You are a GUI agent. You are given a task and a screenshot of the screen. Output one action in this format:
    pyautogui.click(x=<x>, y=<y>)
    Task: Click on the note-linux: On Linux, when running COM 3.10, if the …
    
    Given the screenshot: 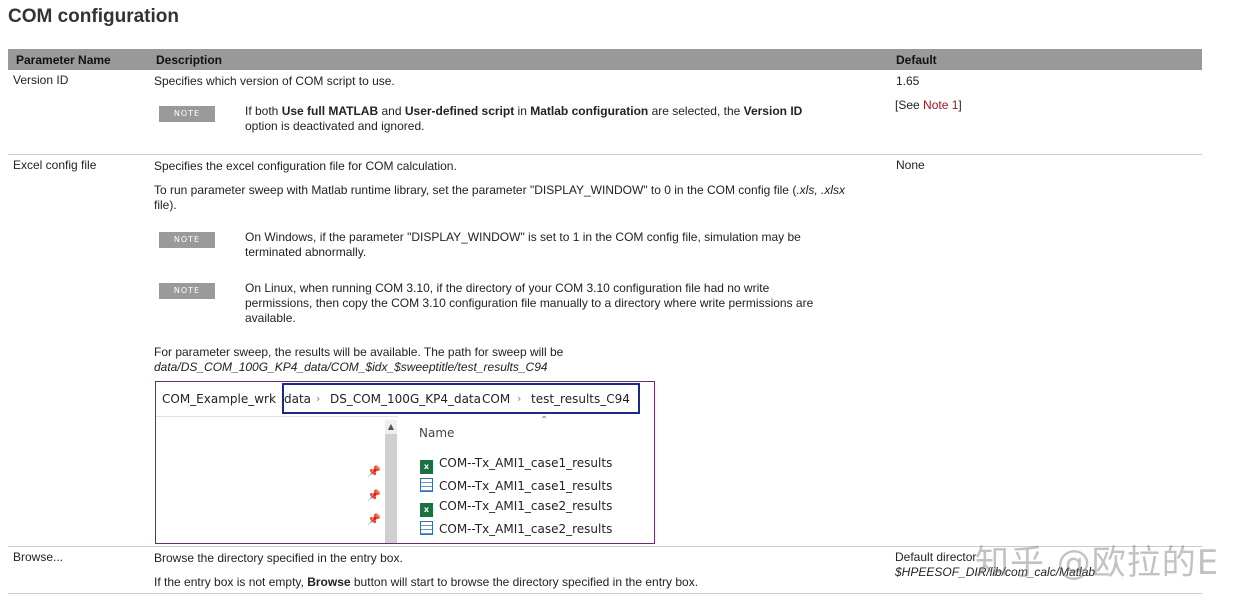 What is the action you would take?
    pyautogui.click(x=529, y=303)
    